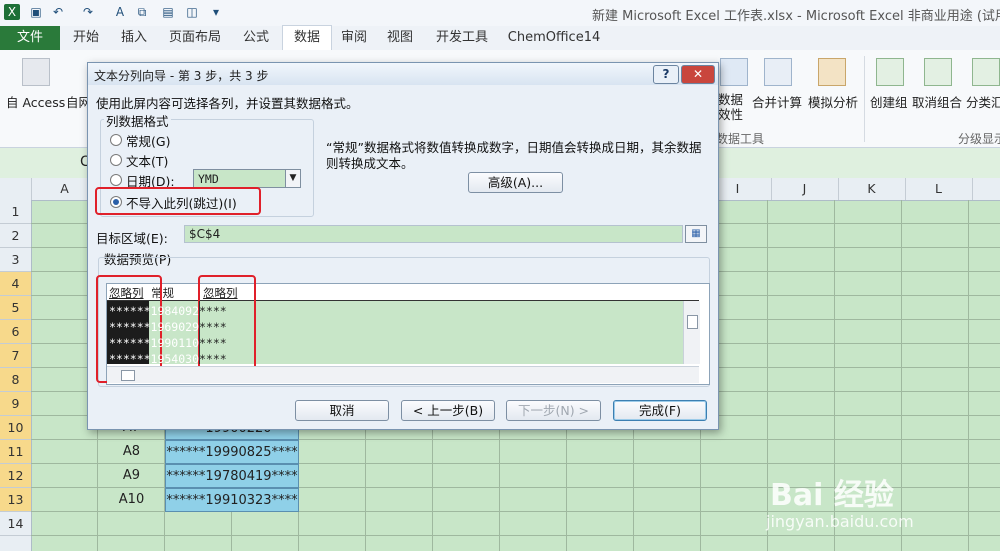 The image size is (1000, 551). I want to click on watermark-brand: Bai 经验, so click(832, 495).